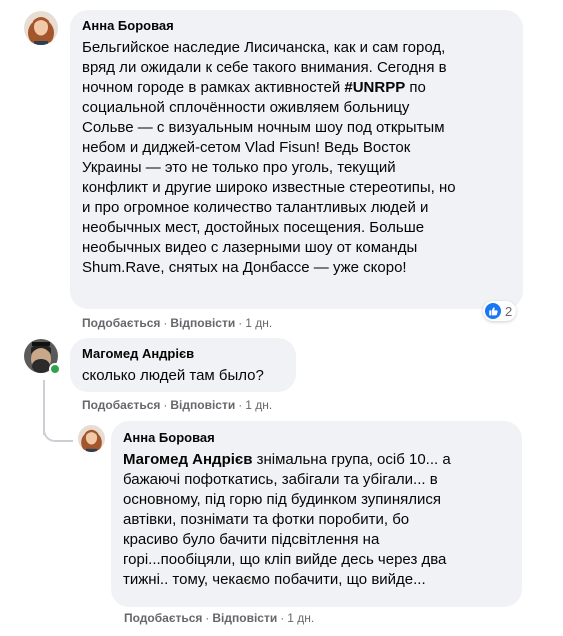 The image size is (563, 636). Describe the element at coordinates (374, 87) in the screenshot. I see `hashtag-link: #UNRPP` at that location.